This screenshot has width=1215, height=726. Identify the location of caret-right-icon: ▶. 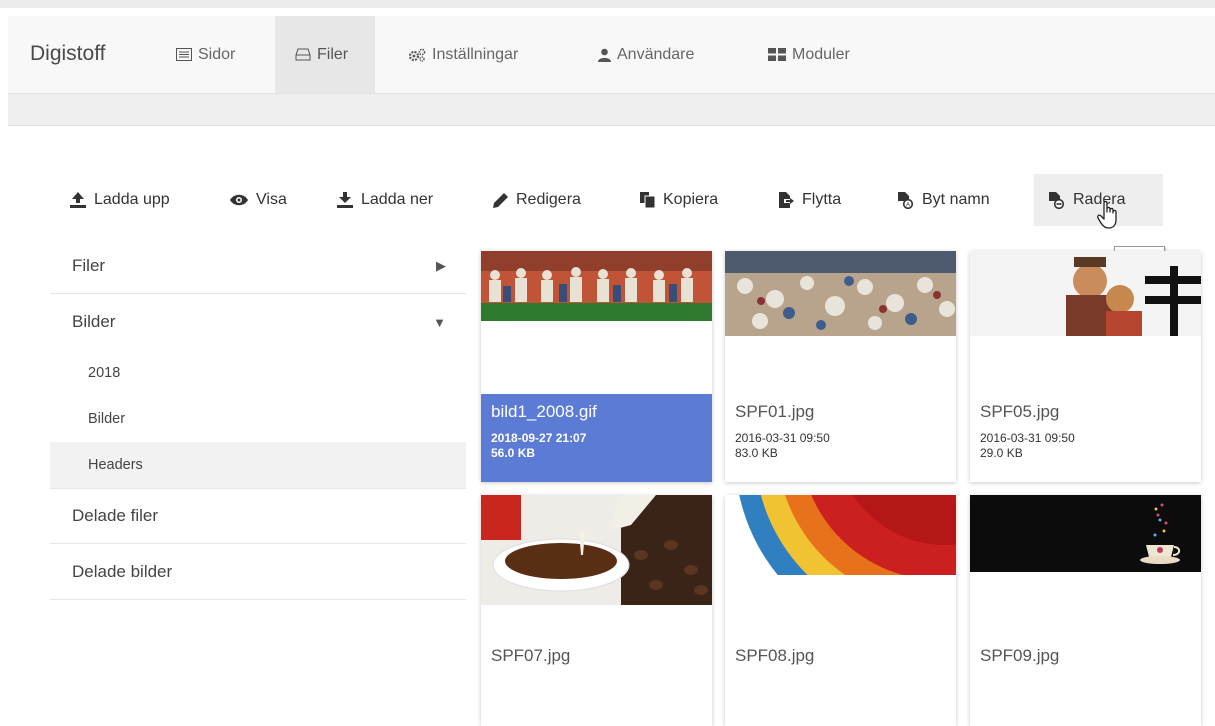
(441, 265).